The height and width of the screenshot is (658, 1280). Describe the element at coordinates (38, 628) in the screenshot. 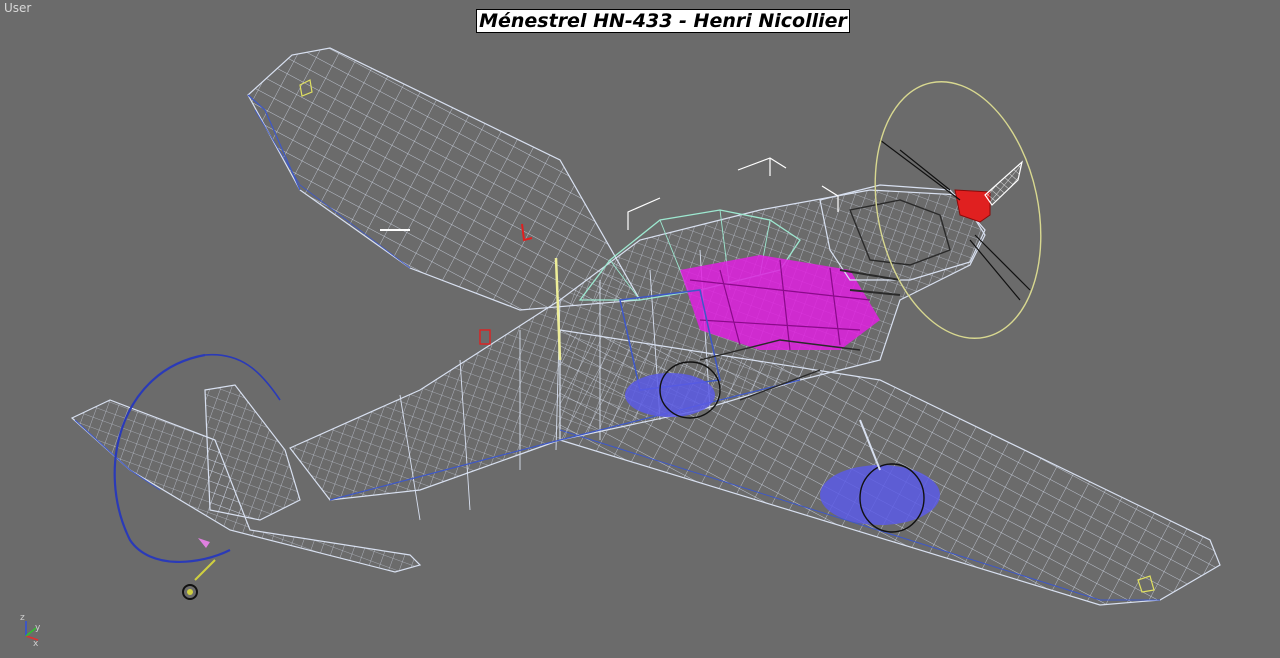

I see `axis-y-label: y` at that location.